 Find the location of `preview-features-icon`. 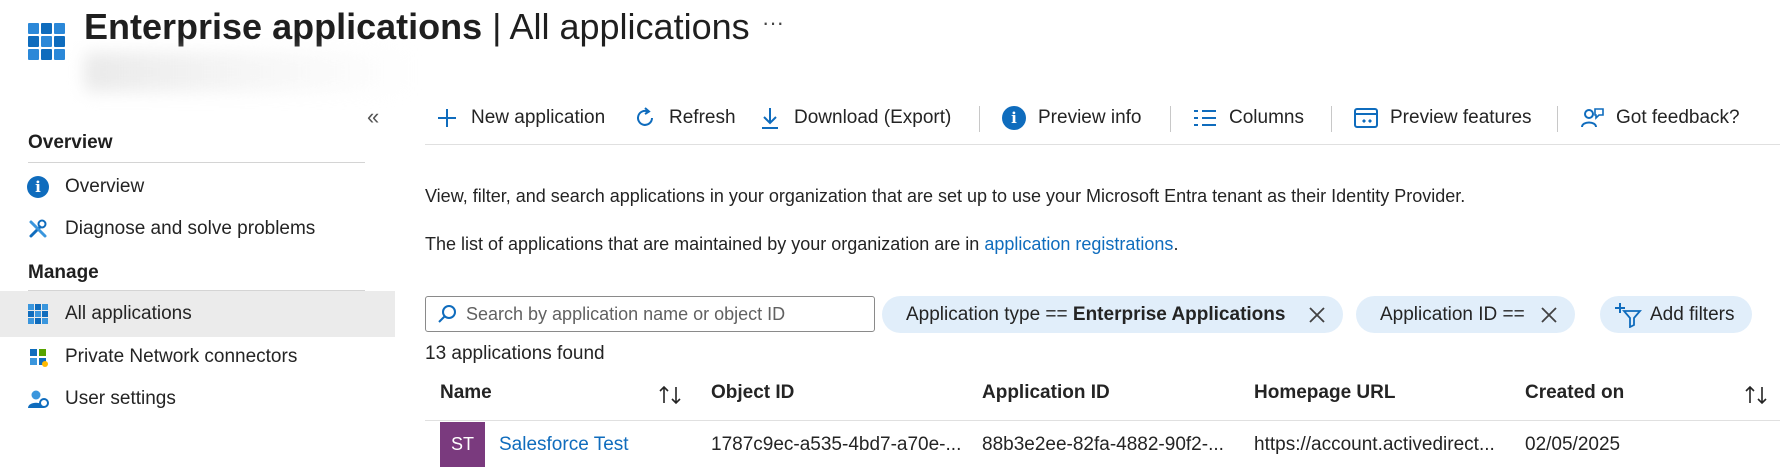

preview-features-icon is located at coordinates (1366, 118).